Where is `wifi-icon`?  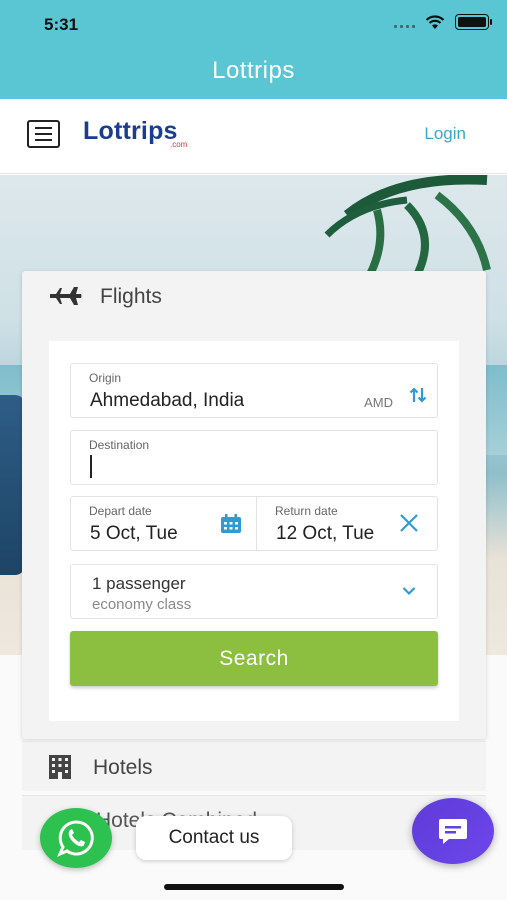 wifi-icon is located at coordinates (435, 21).